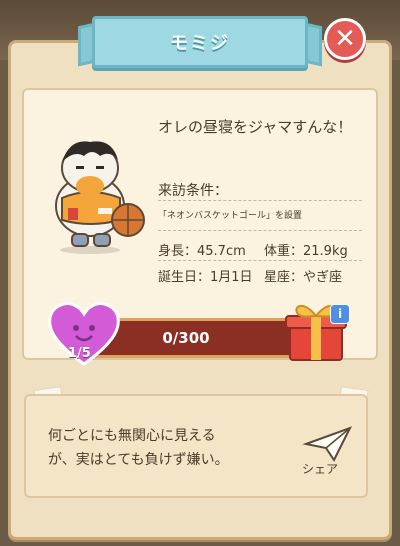 The width and height of the screenshot is (400, 546). Describe the element at coordinates (230, 216) in the screenshot. I see `visit-condition-text: 「ネオンバスケットゴール」を設置` at that location.